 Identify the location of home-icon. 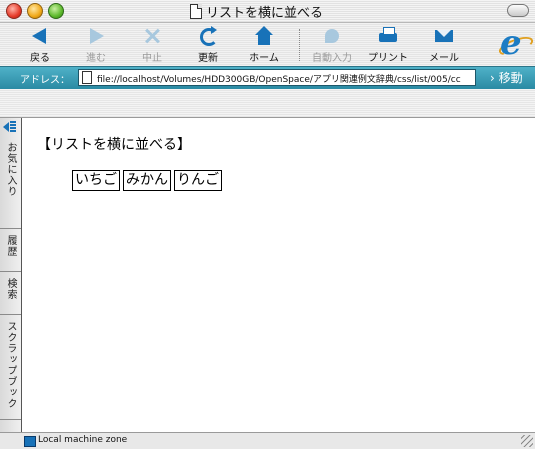
(264, 36).